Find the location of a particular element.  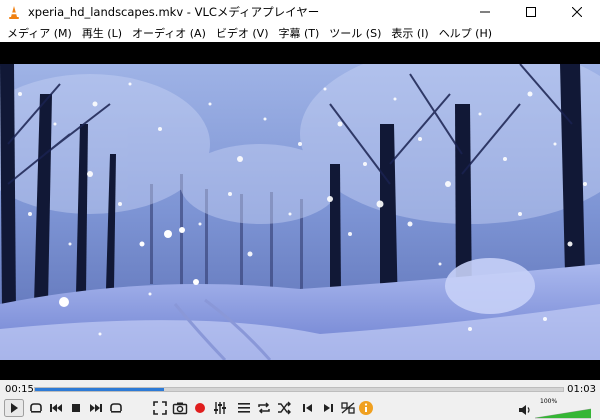

ab-loop-button is located at coordinates (348, 408).